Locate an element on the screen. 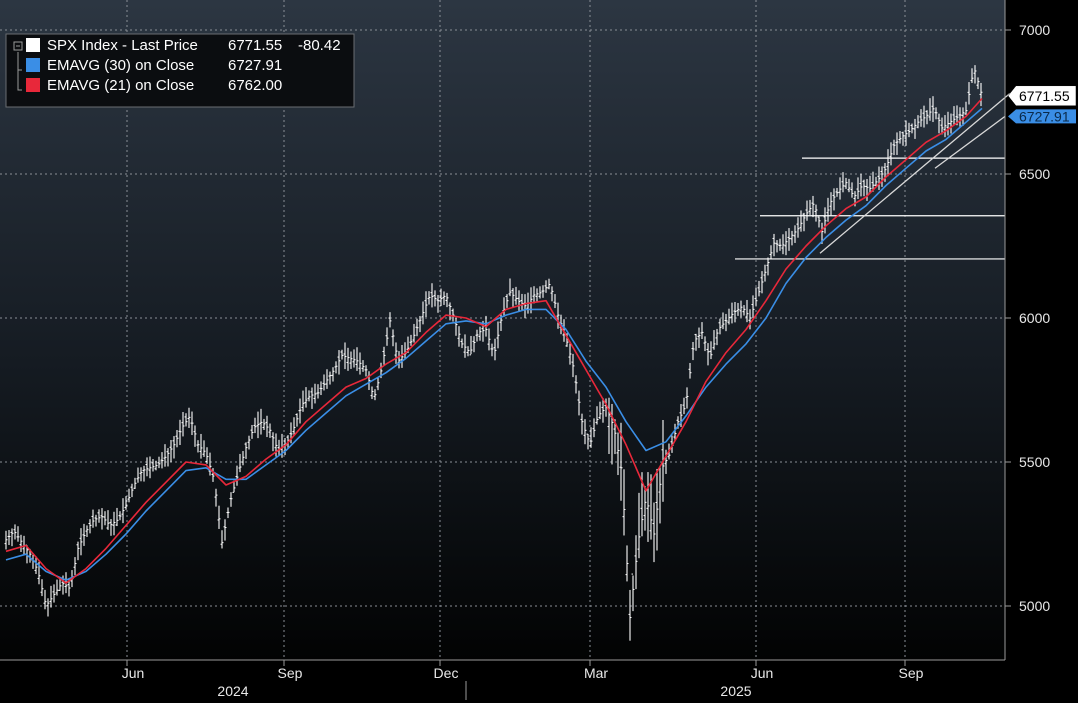 The height and width of the screenshot is (703, 1078). x-tick-label: Mar is located at coordinates (596, 673).